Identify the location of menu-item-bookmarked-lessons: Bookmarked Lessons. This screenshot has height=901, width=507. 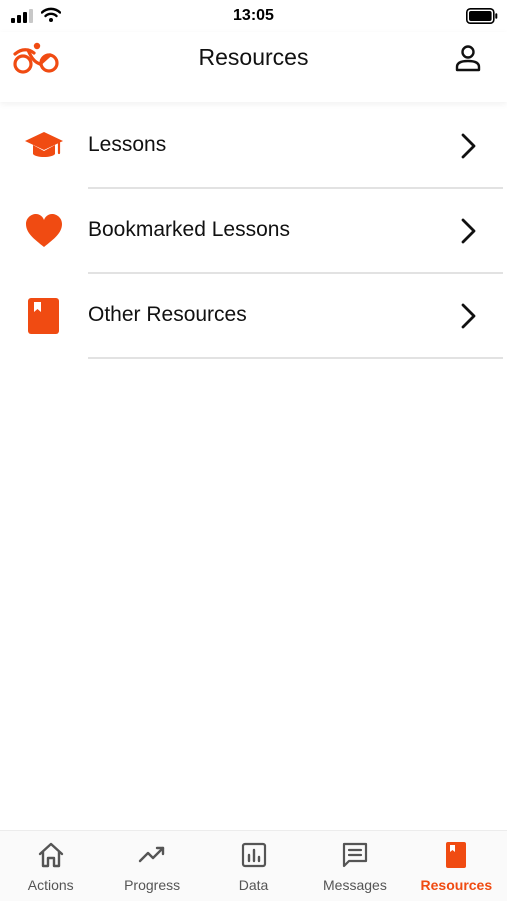
(253, 231).